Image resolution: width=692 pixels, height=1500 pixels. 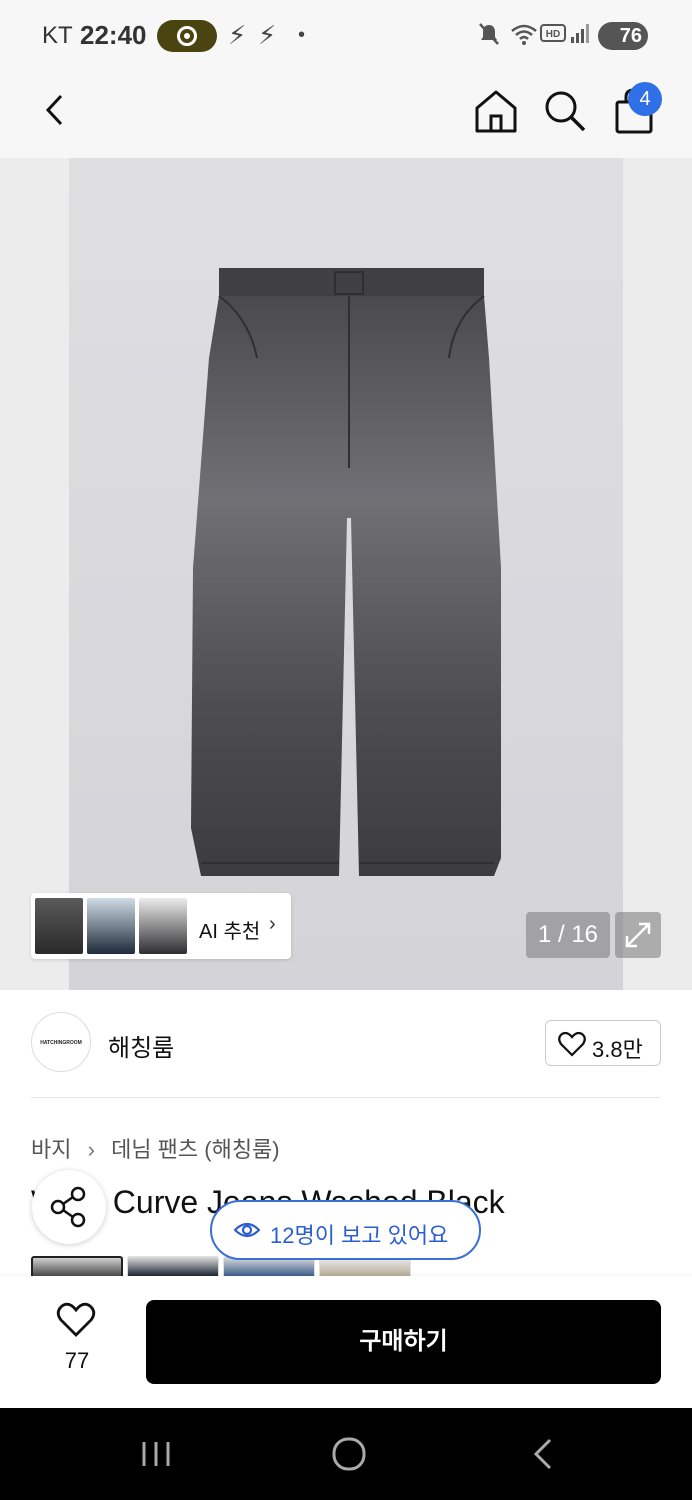 What do you see at coordinates (645, 99) in the screenshot?
I see `cart-count-badge: 4` at bounding box center [645, 99].